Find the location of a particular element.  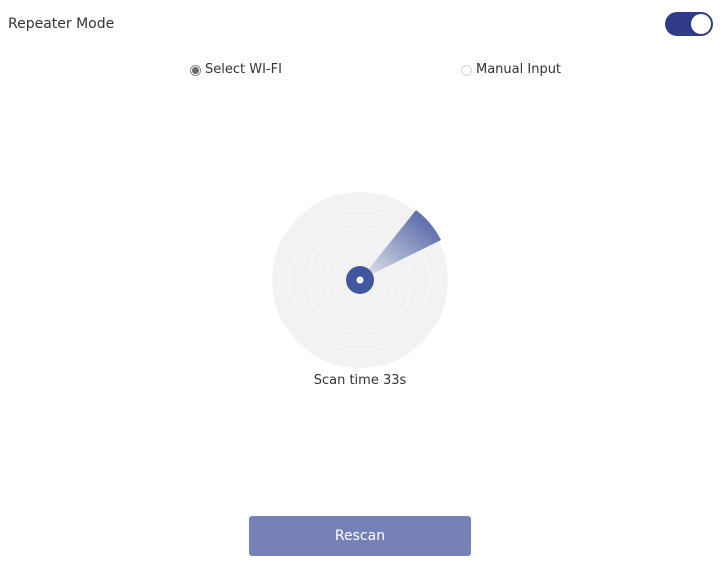

radar-center-hole is located at coordinates (360, 280).